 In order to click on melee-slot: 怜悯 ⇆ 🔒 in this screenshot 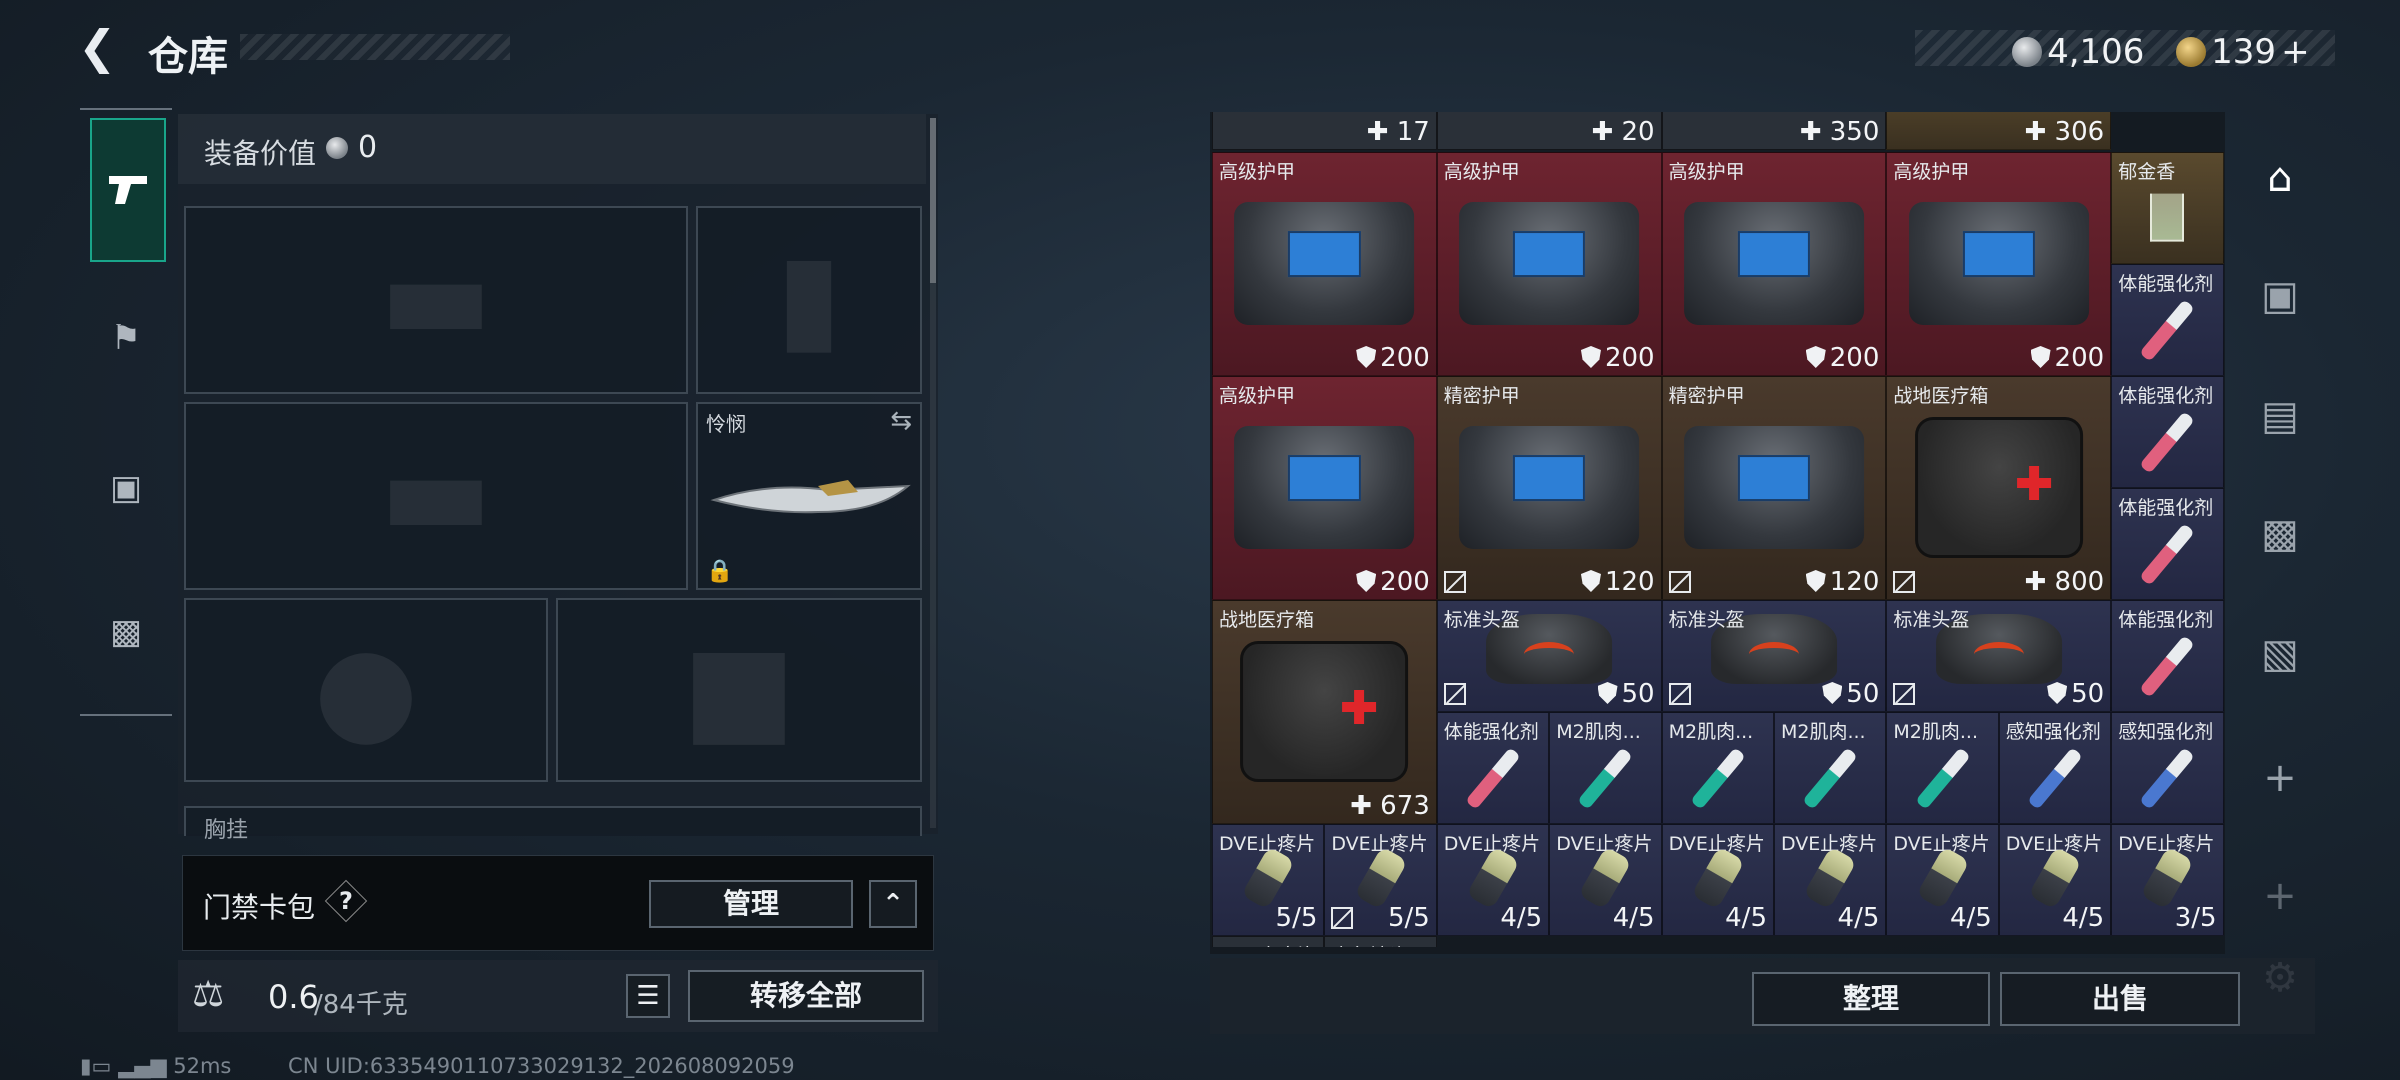, I will do `click(809, 496)`.